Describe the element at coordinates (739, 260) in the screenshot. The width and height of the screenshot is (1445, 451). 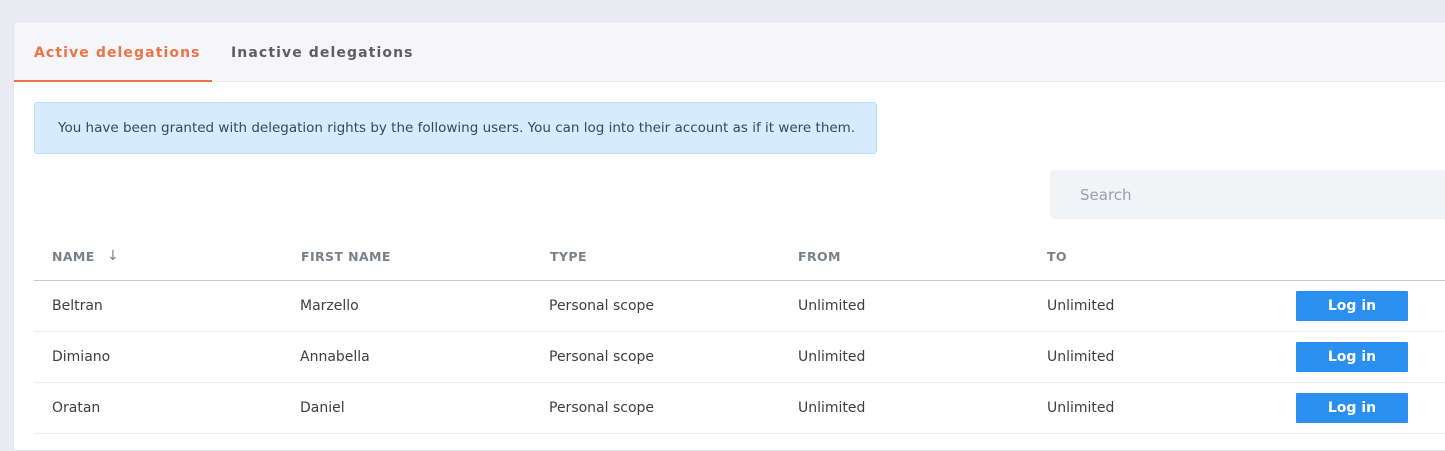
I see `table-header: NAME ↓ FIRST NAME TYPE FROM TO` at that location.